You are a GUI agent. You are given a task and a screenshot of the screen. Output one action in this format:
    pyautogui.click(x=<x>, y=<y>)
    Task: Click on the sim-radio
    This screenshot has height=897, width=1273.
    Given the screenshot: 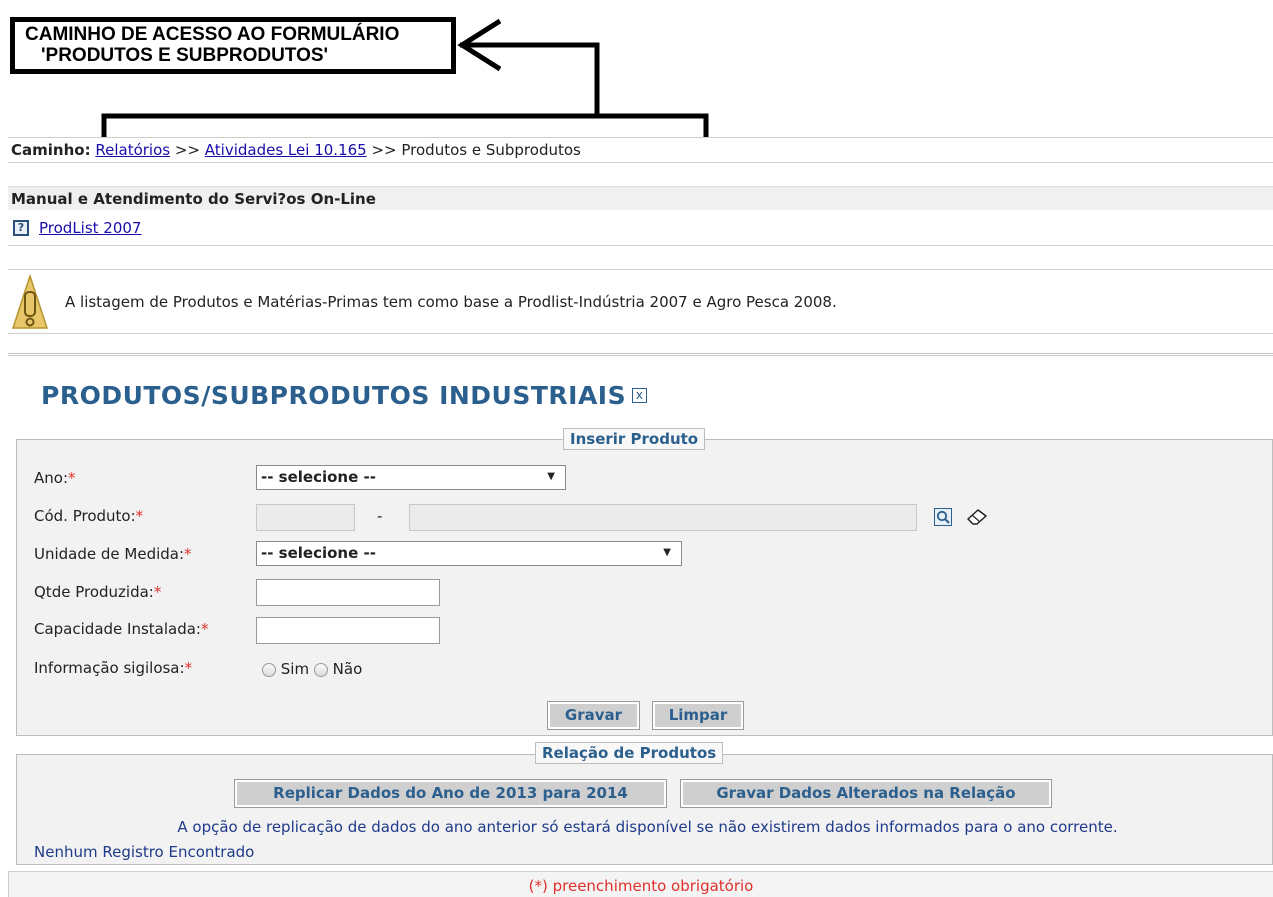 What is the action you would take?
    pyautogui.click(x=269, y=669)
    